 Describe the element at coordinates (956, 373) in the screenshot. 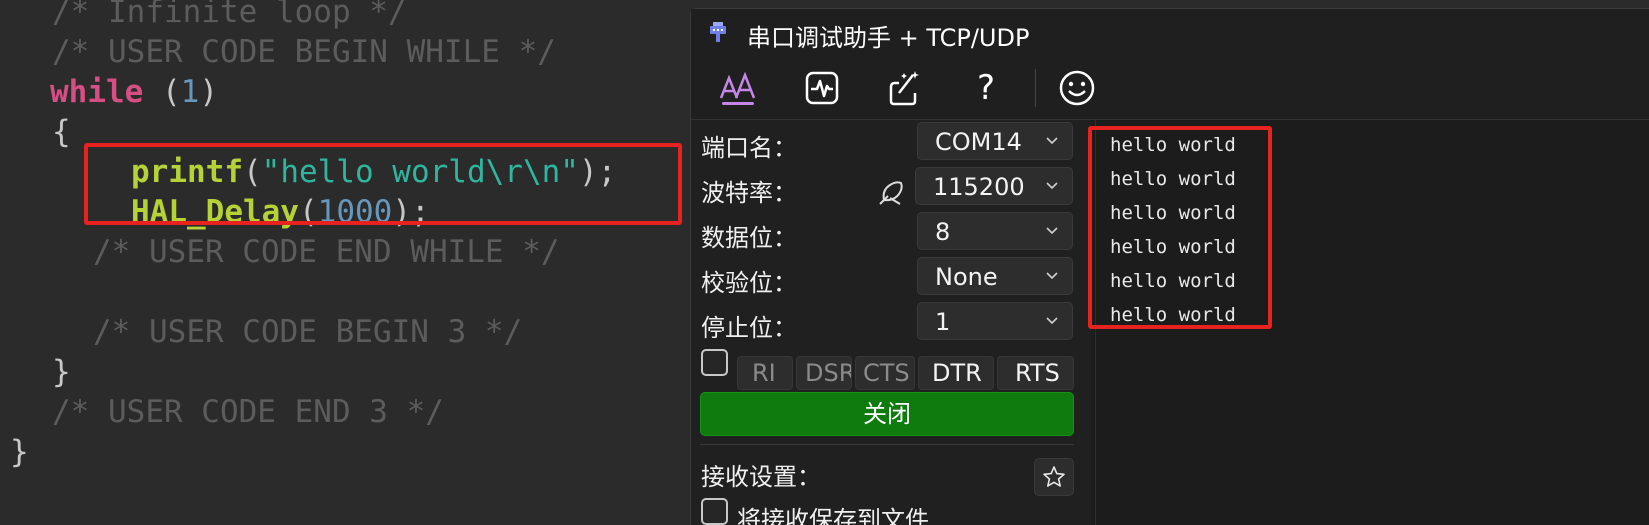

I see `dtr-button: DTR` at that location.